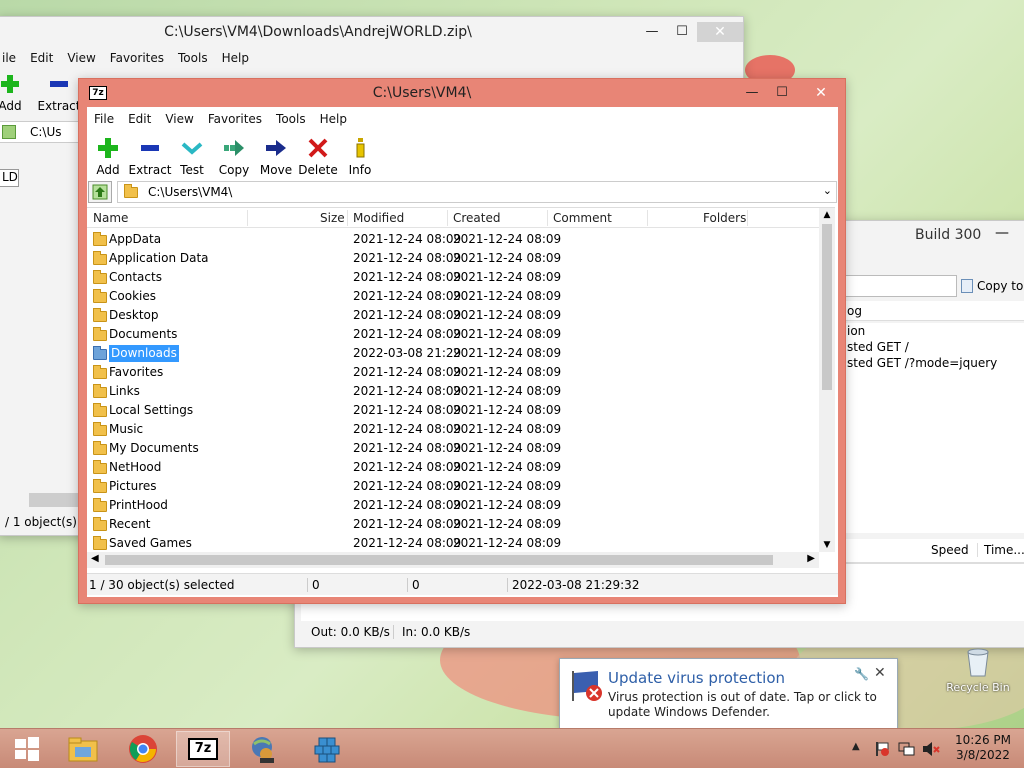 The height and width of the screenshot is (768, 1024). I want to click on extract-icon, so click(59, 84).